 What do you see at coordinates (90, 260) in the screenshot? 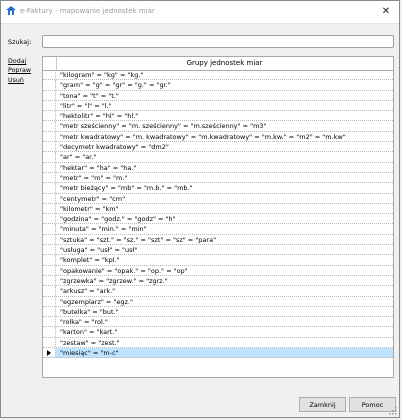
I see `unit-group-cell: "komplet" = "kpl."` at bounding box center [90, 260].